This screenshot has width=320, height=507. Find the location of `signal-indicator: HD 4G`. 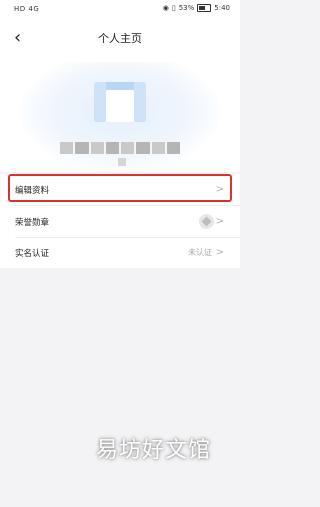

signal-indicator: HD 4G is located at coordinates (27, 9).